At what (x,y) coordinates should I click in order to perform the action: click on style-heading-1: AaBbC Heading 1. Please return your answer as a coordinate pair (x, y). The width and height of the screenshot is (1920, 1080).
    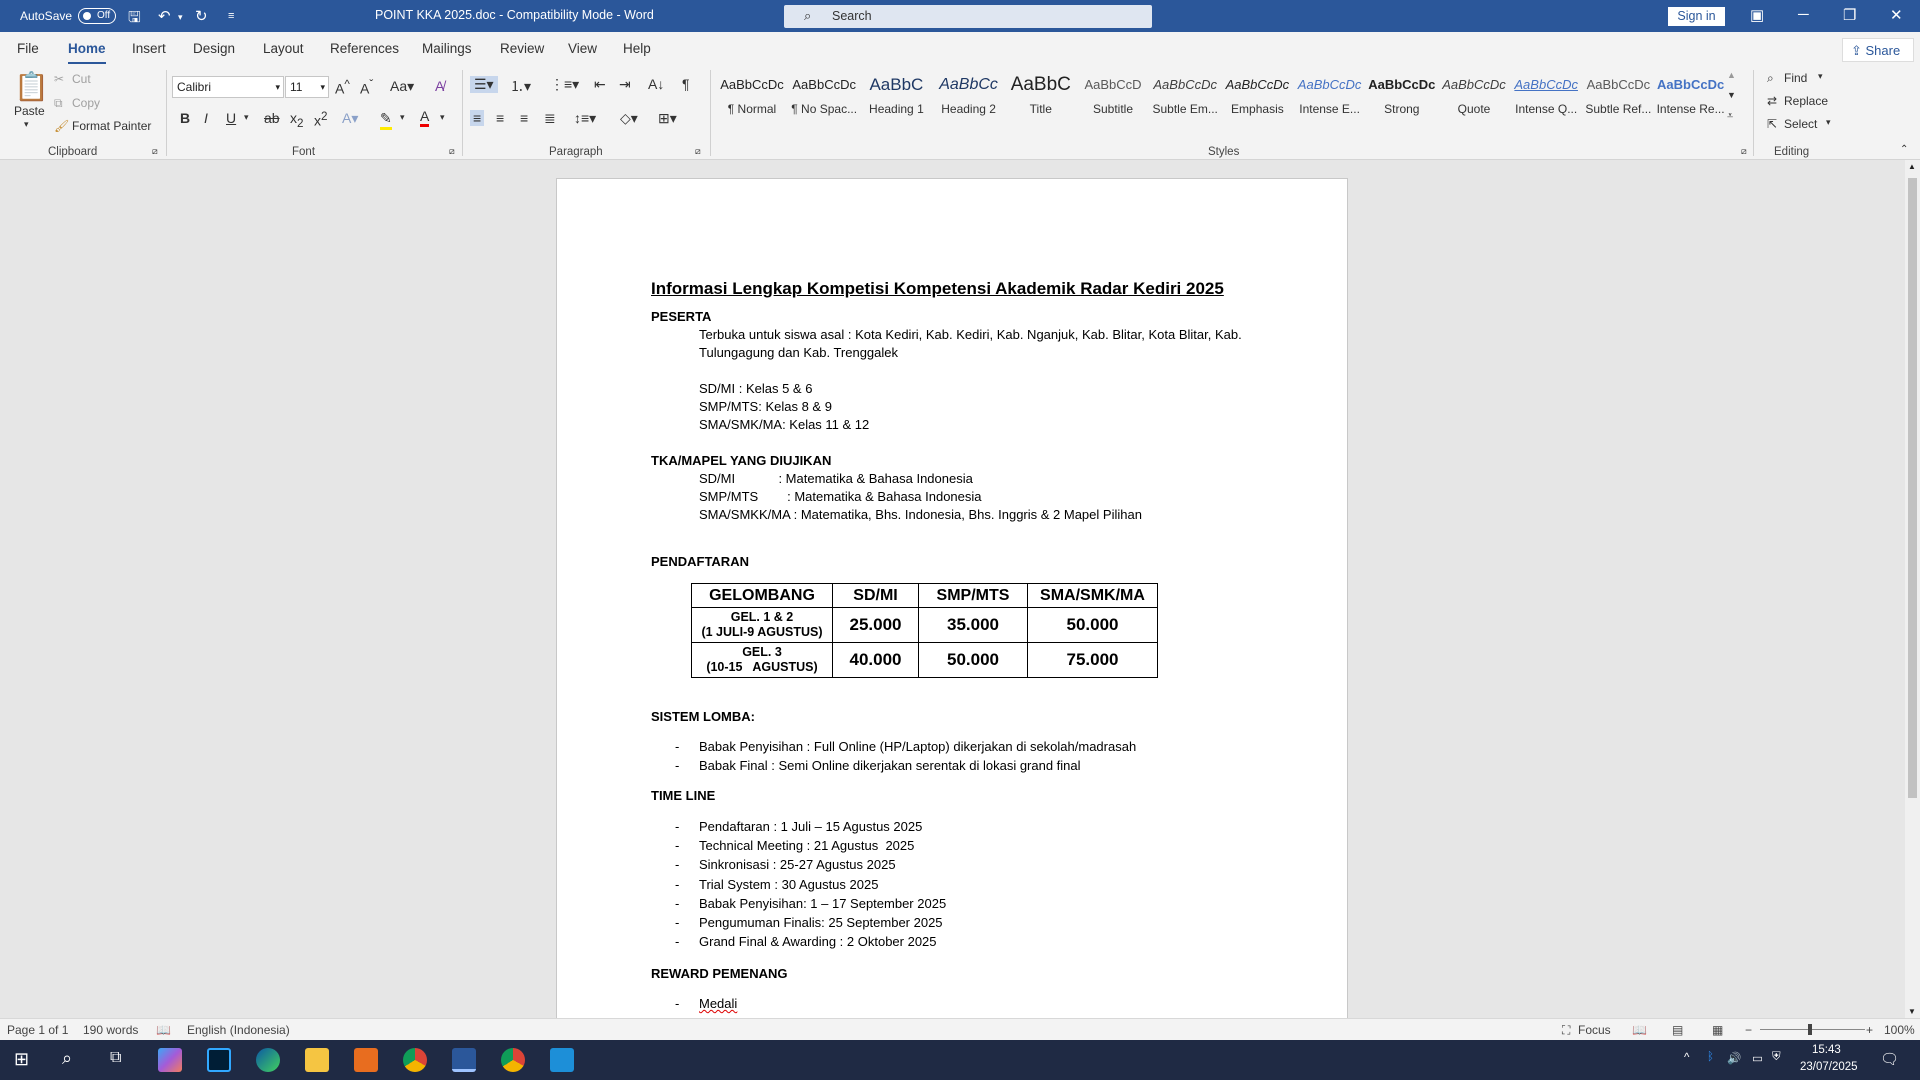
    Looking at the image, I should click on (896, 97).